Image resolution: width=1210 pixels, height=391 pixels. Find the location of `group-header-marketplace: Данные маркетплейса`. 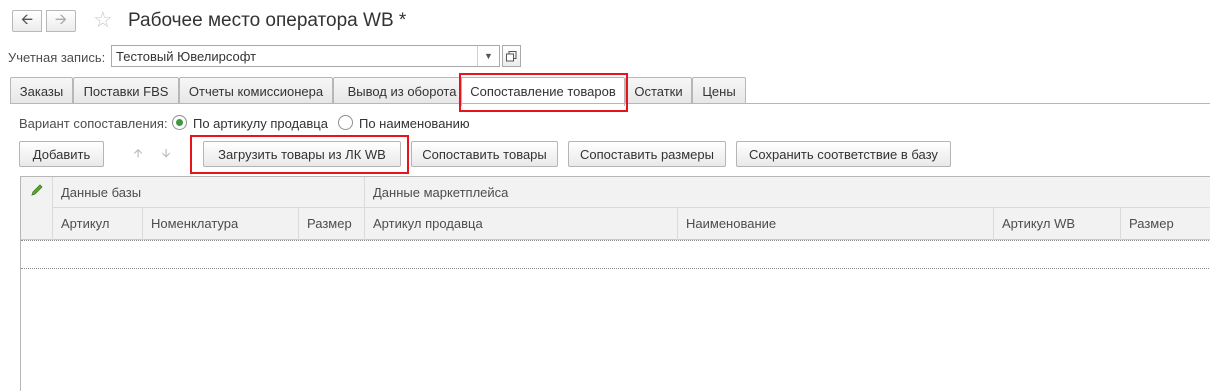

group-header-marketplace: Данные маркетплейса is located at coordinates (787, 192).